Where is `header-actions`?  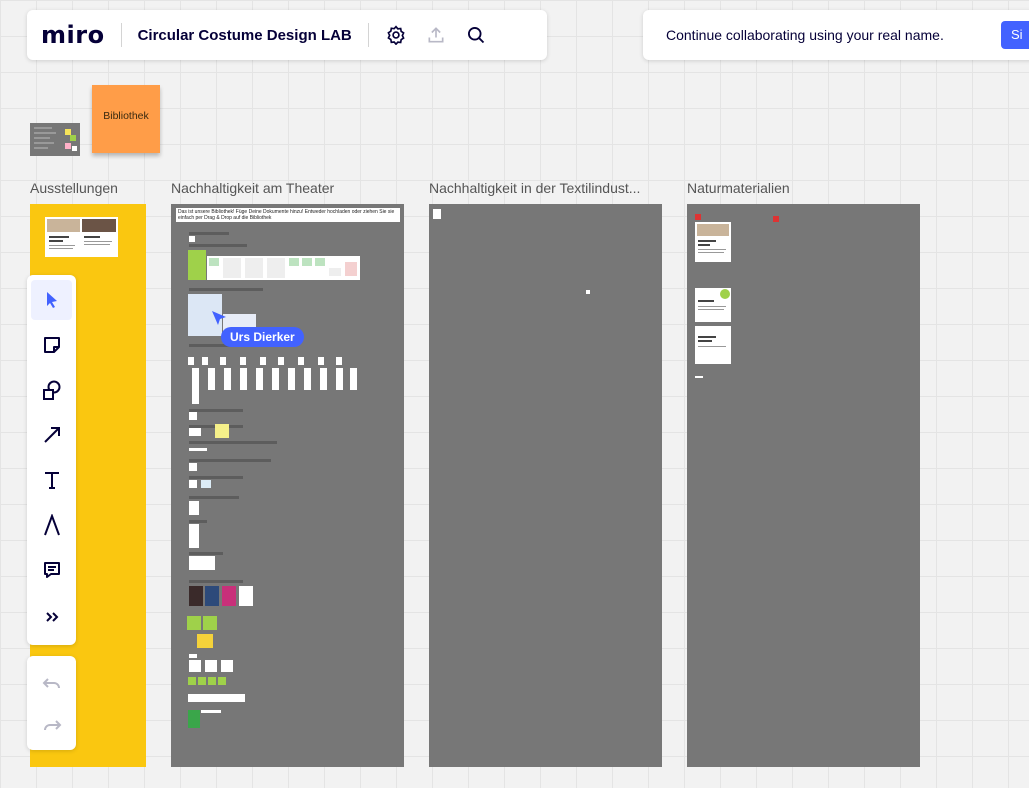 header-actions is located at coordinates (436, 35).